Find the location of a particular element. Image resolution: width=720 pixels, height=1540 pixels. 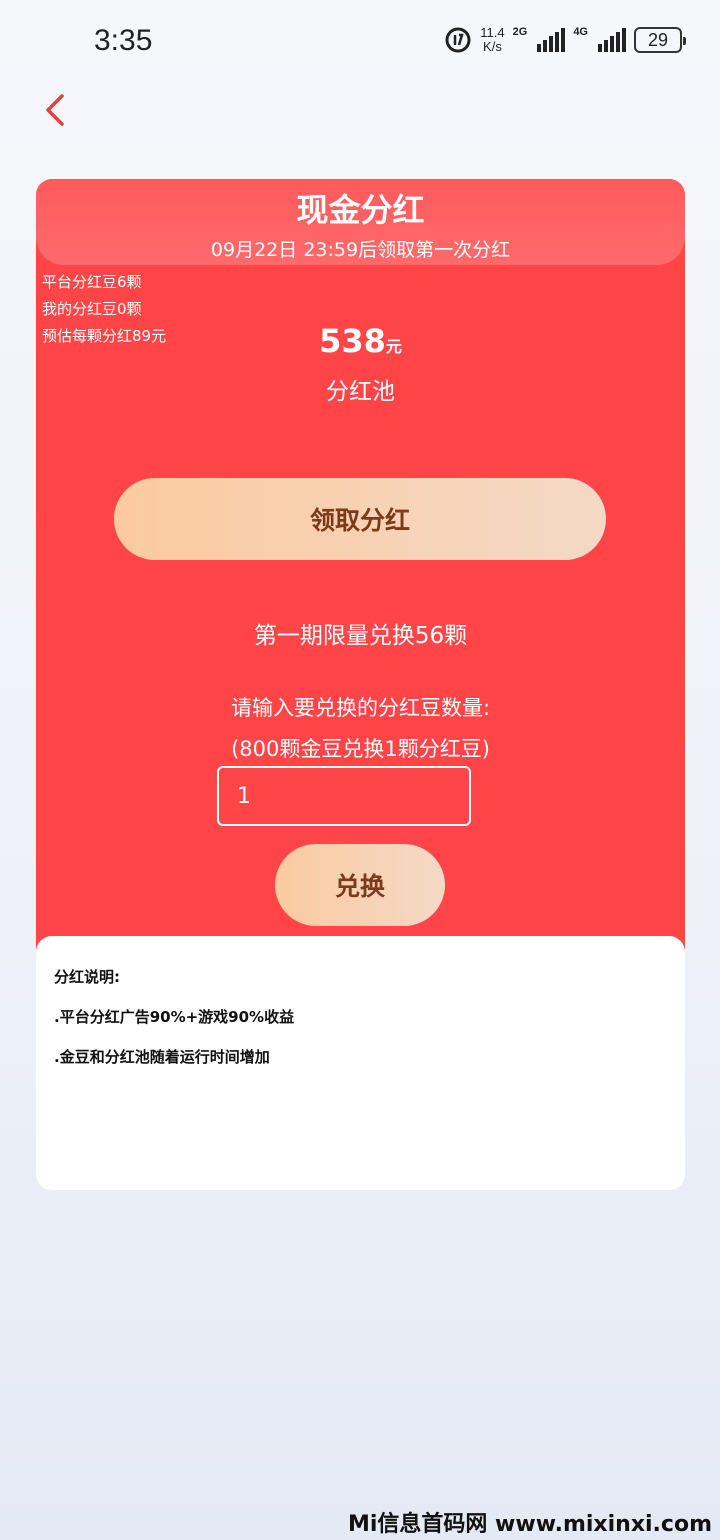

pool-label: 分红池 is located at coordinates (360, 392).